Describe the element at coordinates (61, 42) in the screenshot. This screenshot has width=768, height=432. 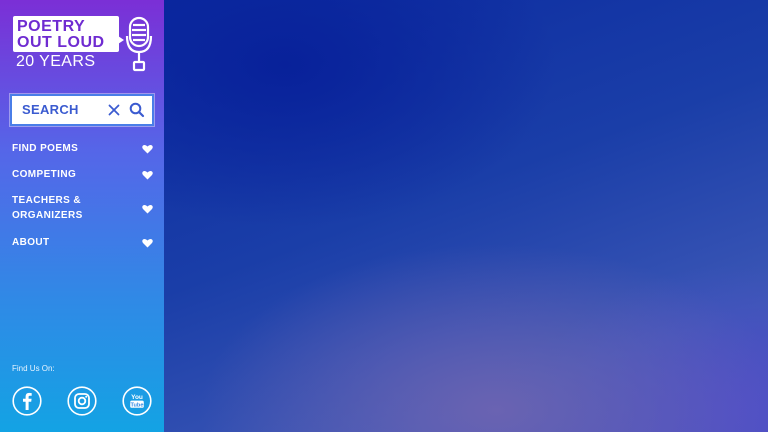
I see `logo-line-2: OUT LOUD` at that location.